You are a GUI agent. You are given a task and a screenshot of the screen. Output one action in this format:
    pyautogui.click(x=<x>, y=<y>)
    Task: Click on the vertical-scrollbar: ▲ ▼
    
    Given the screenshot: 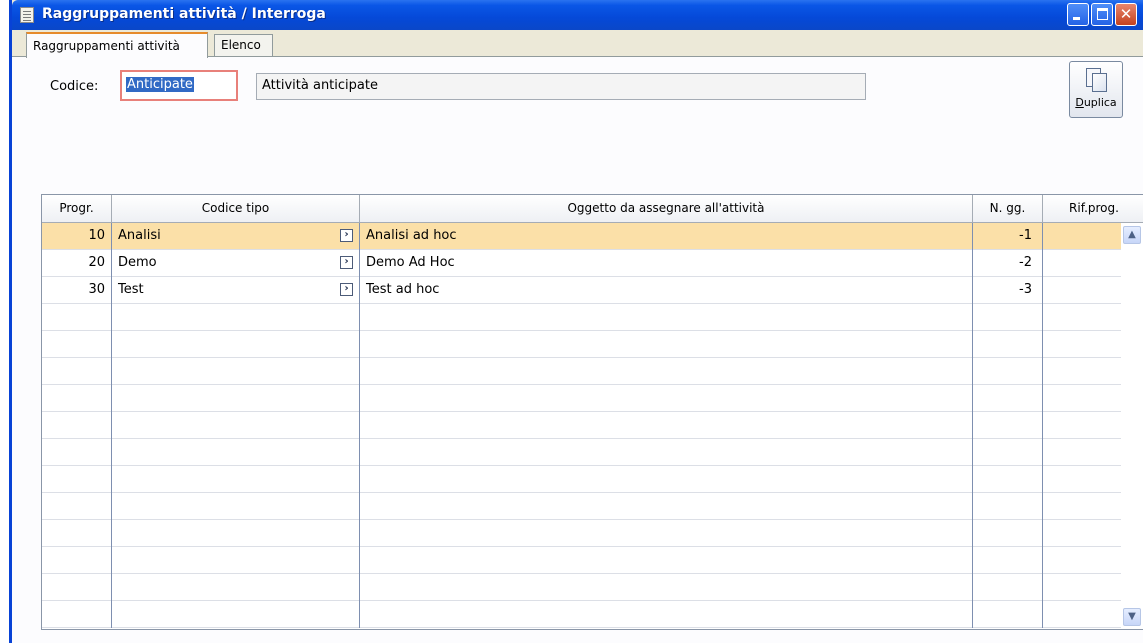 What is the action you would take?
    pyautogui.click(x=1132, y=426)
    